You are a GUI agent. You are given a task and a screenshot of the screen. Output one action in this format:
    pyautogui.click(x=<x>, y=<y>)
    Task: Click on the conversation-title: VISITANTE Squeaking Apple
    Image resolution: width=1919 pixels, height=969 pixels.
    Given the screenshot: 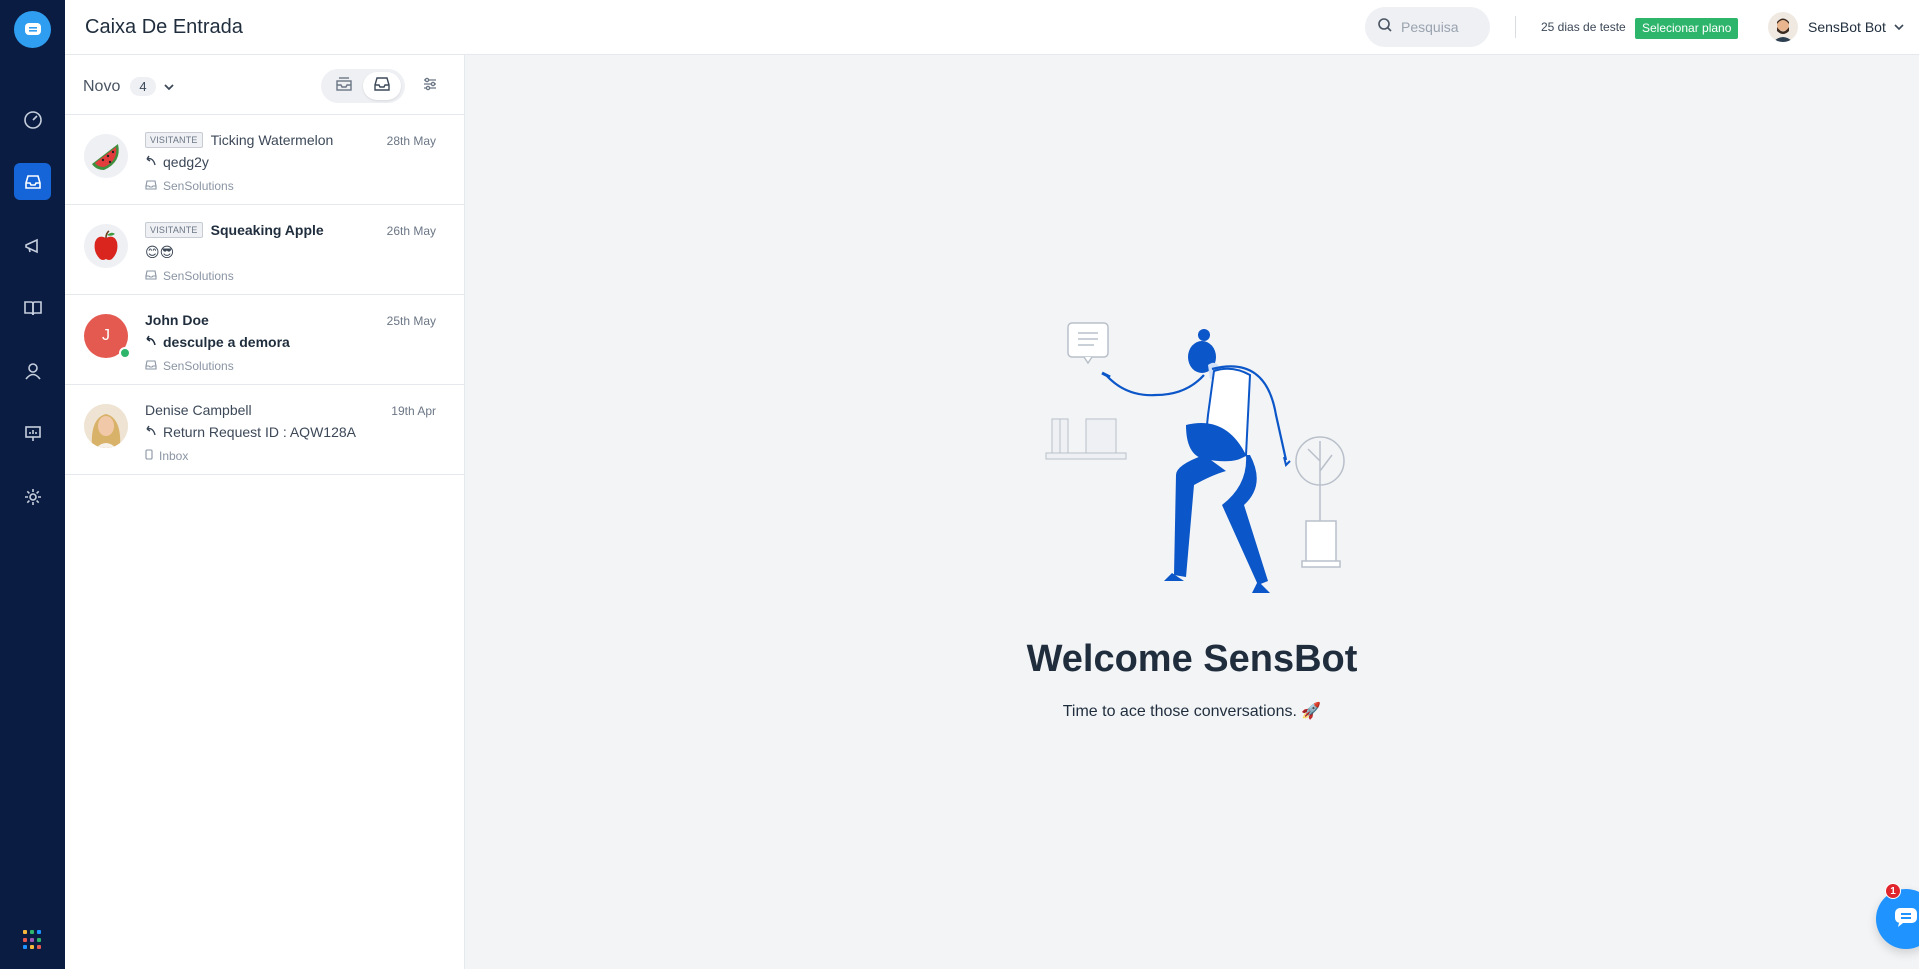 What is the action you would take?
    pyautogui.click(x=234, y=230)
    